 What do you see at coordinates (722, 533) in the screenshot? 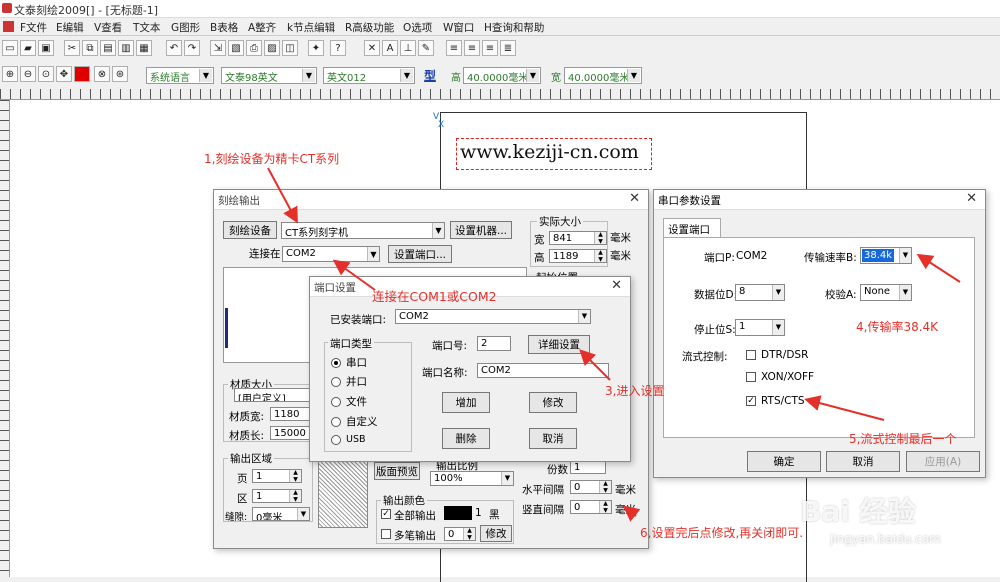
I see `annotation-step-6: 6,设置完后点修改,再关闭即可.` at bounding box center [722, 533].